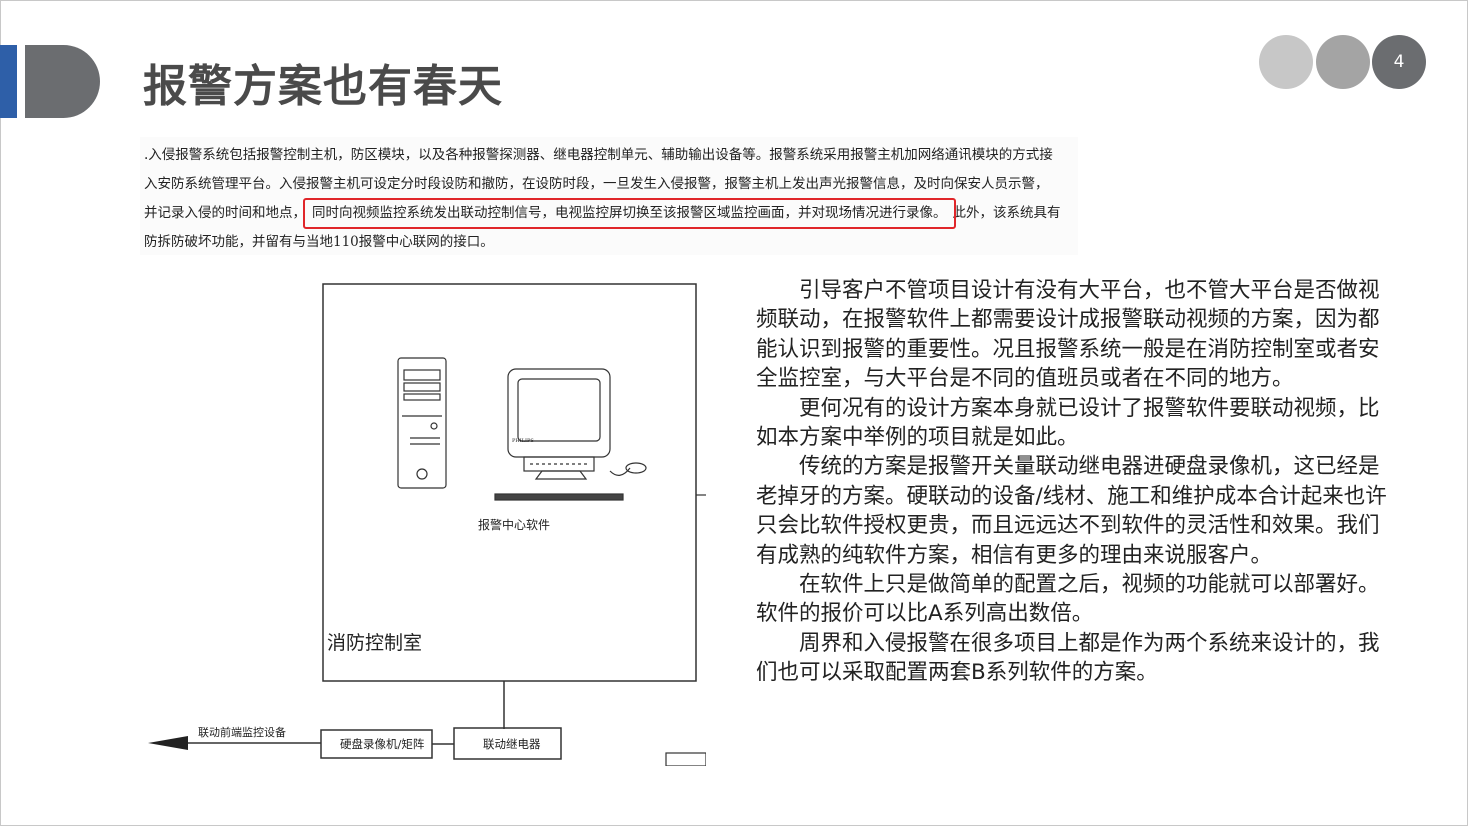 The height and width of the screenshot is (826, 1468). I want to click on excerpt-line-3-tail: 此外，该系统具有, so click(1006, 213).